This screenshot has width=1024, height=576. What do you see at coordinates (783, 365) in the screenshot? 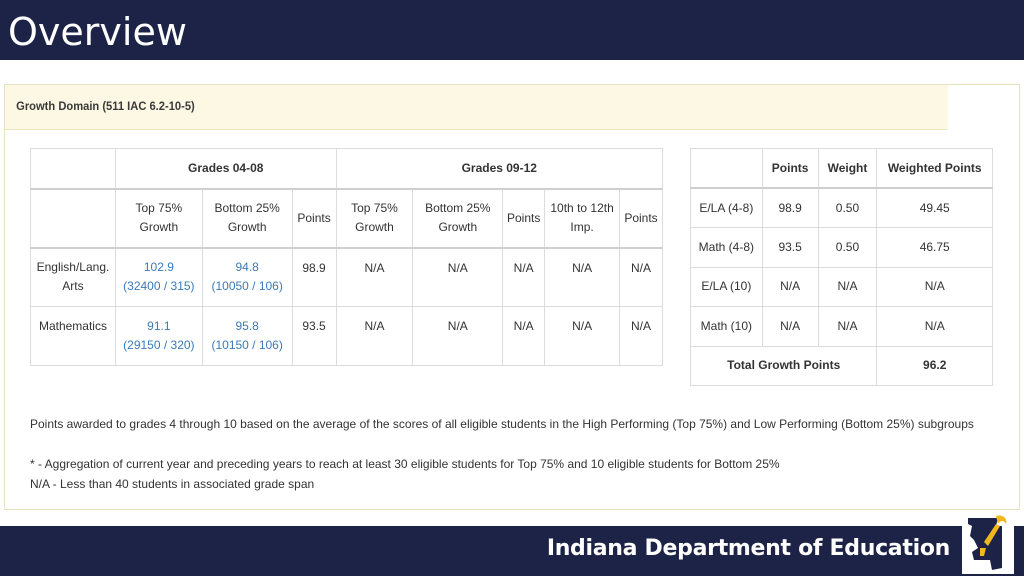
I see `total-label: Total Growth Points` at bounding box center [783, 365].